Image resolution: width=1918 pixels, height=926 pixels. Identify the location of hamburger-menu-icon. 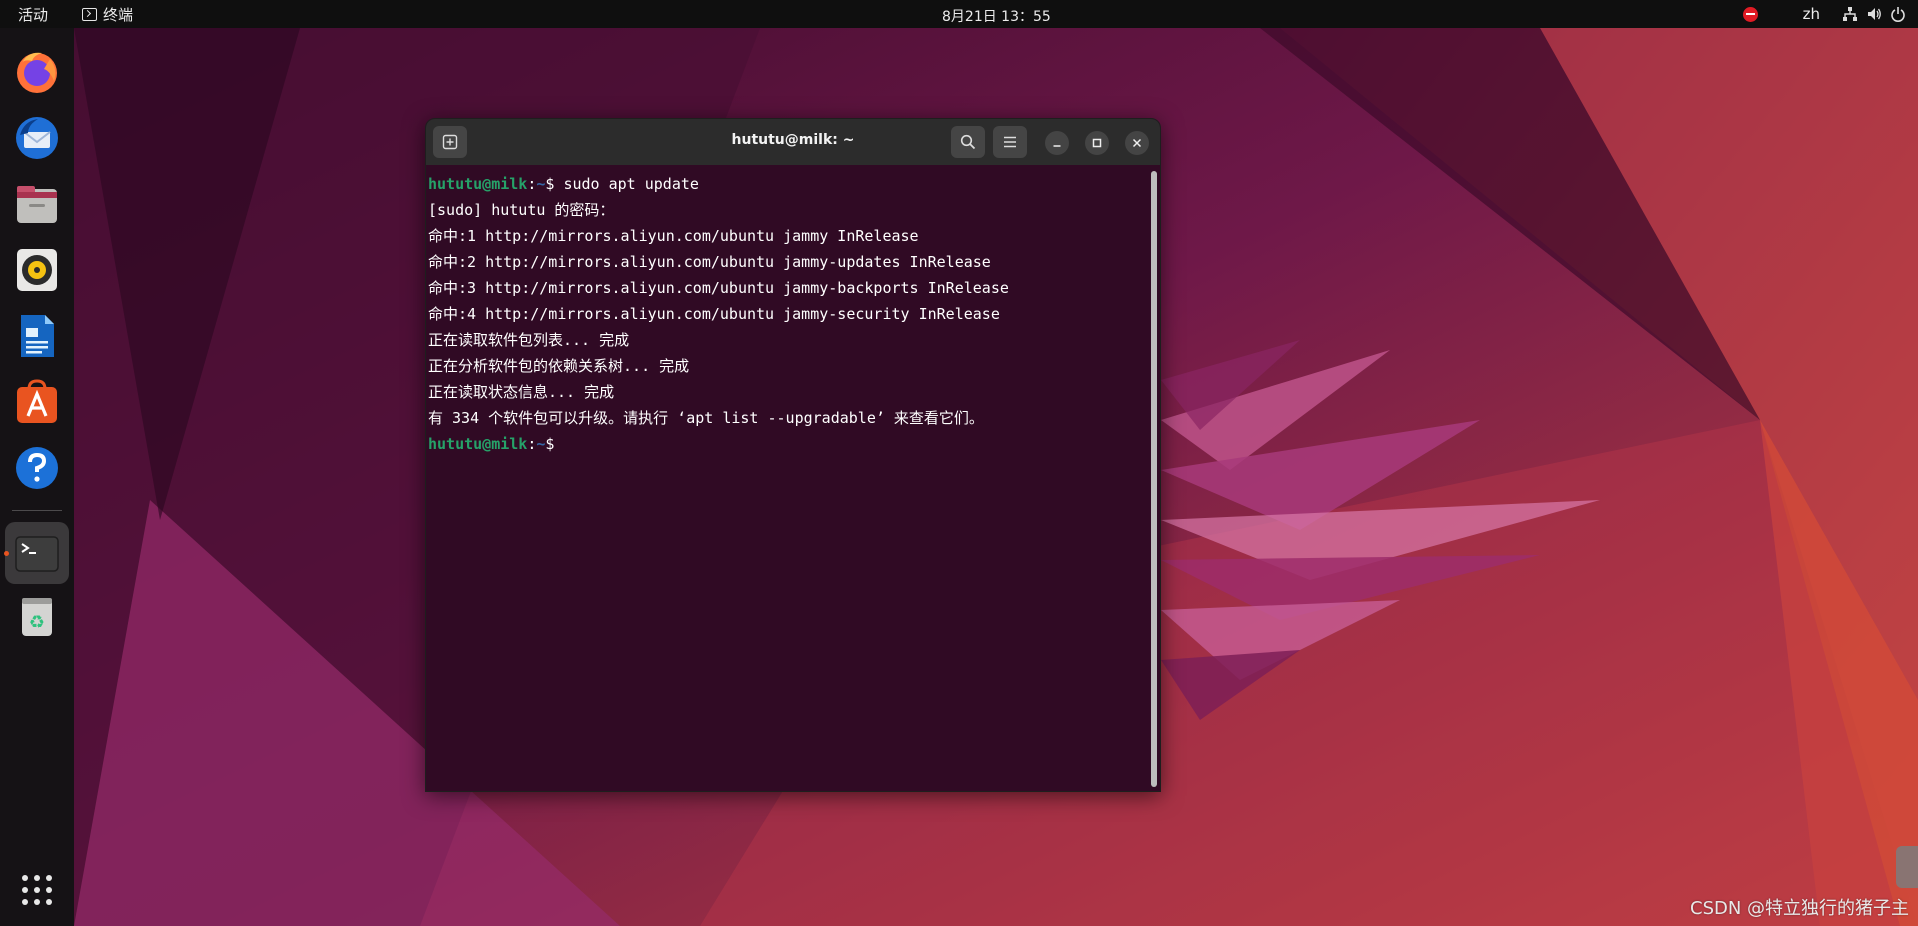
(1010, 142).